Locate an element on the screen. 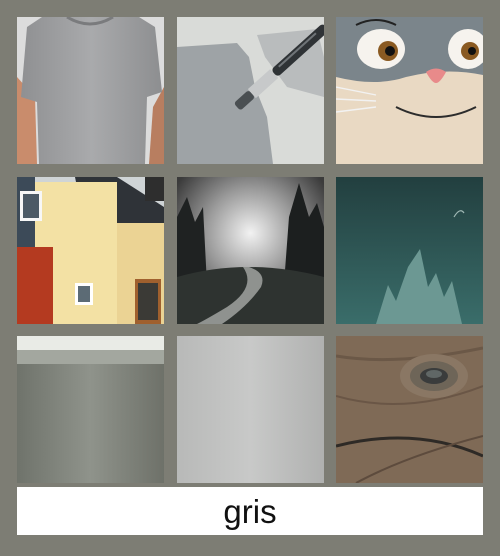  tile-misty-forest is located at coordinates (250, 250).